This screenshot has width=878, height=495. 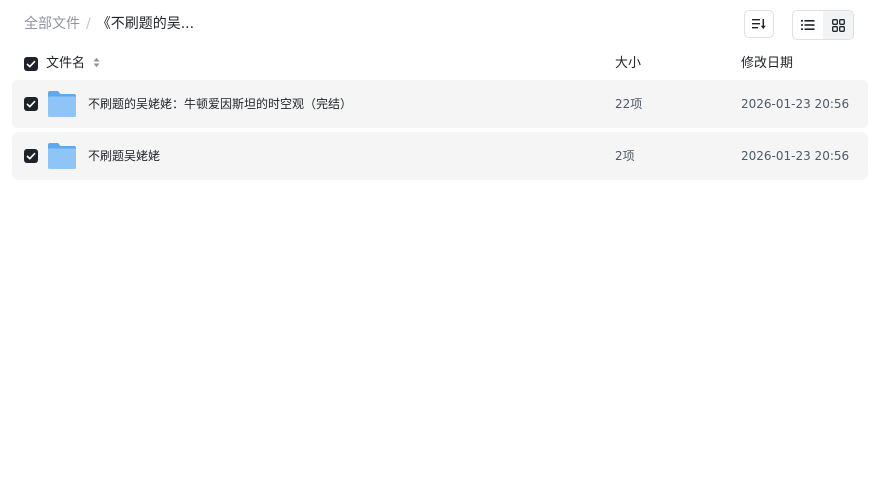 What do you see at coordinates (96, 62) in the screenshot?
I see `sort-arrows-icon` at bounding box center [96, 62].